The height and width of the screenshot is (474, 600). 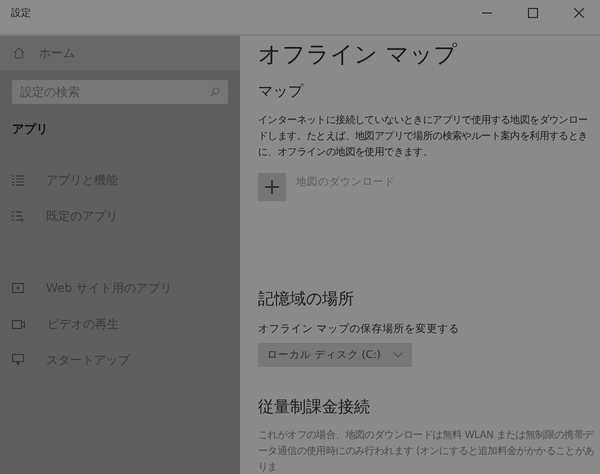 I want to click on close-icon, so click(x=579, y=13).